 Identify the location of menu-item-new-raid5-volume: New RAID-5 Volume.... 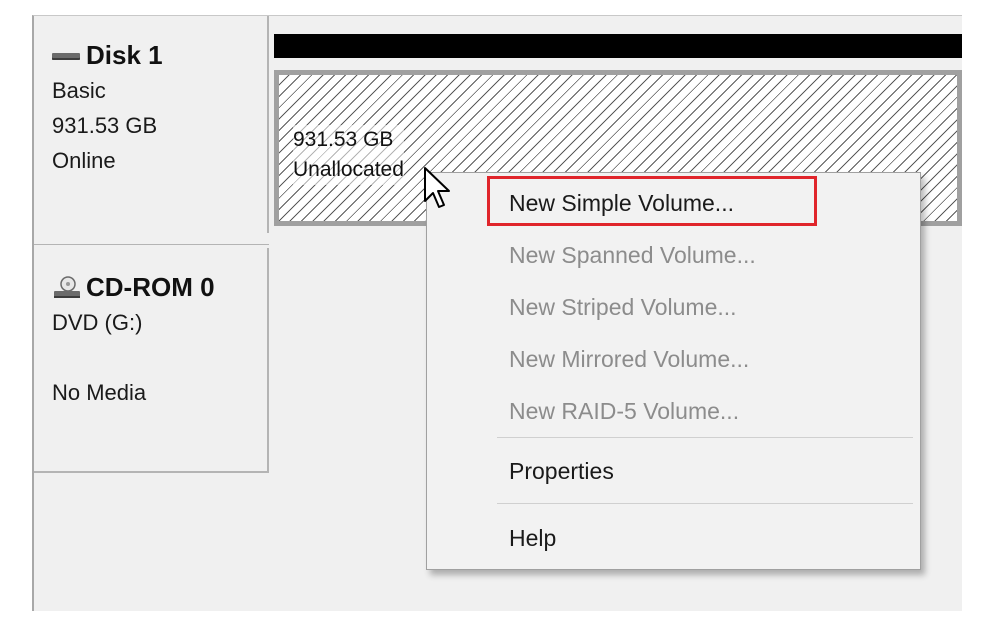
(624, 411).